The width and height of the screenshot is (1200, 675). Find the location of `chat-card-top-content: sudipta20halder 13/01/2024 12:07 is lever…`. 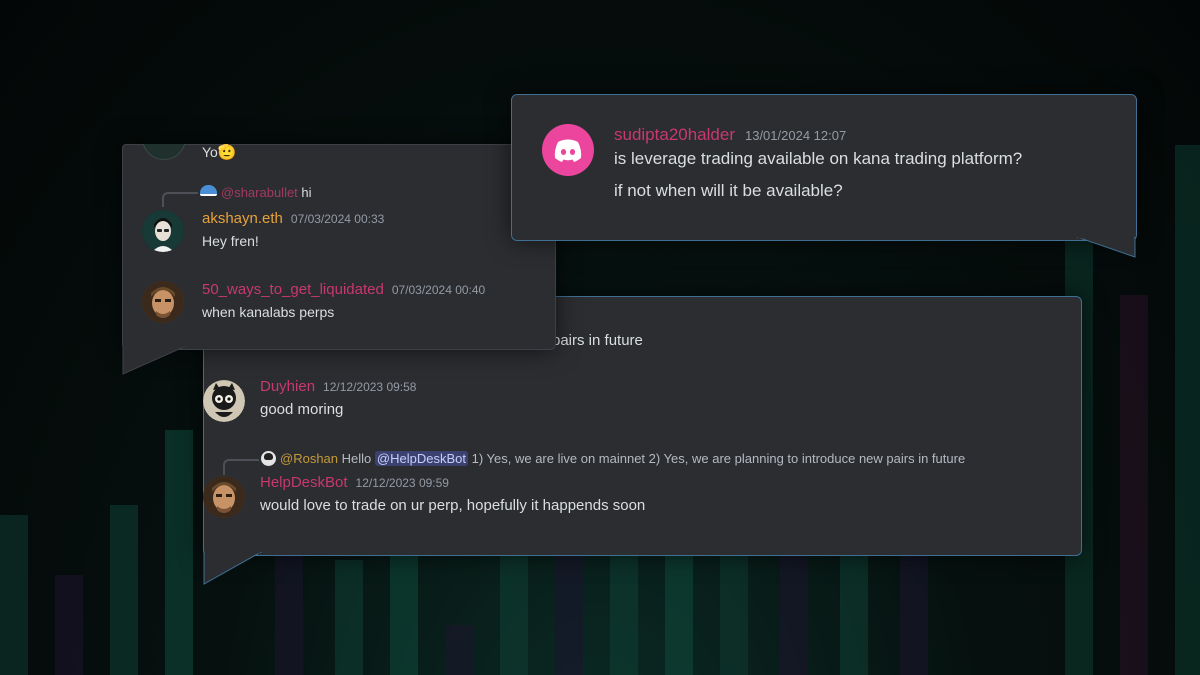

chat-card-top-content: sudipta20halder 13/01/2024 12:07 is lever… is located at coordinates (823, 166).